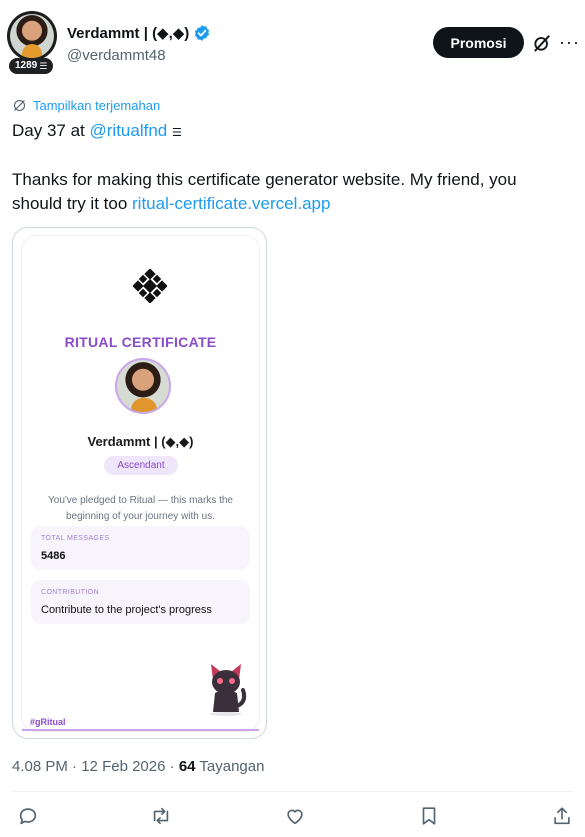 The image size is (585, 837). What do you see at coordinates (40, 766) in the screenshot?
I see `post-time: 4.08 PM` at bounding box center [40, 766].